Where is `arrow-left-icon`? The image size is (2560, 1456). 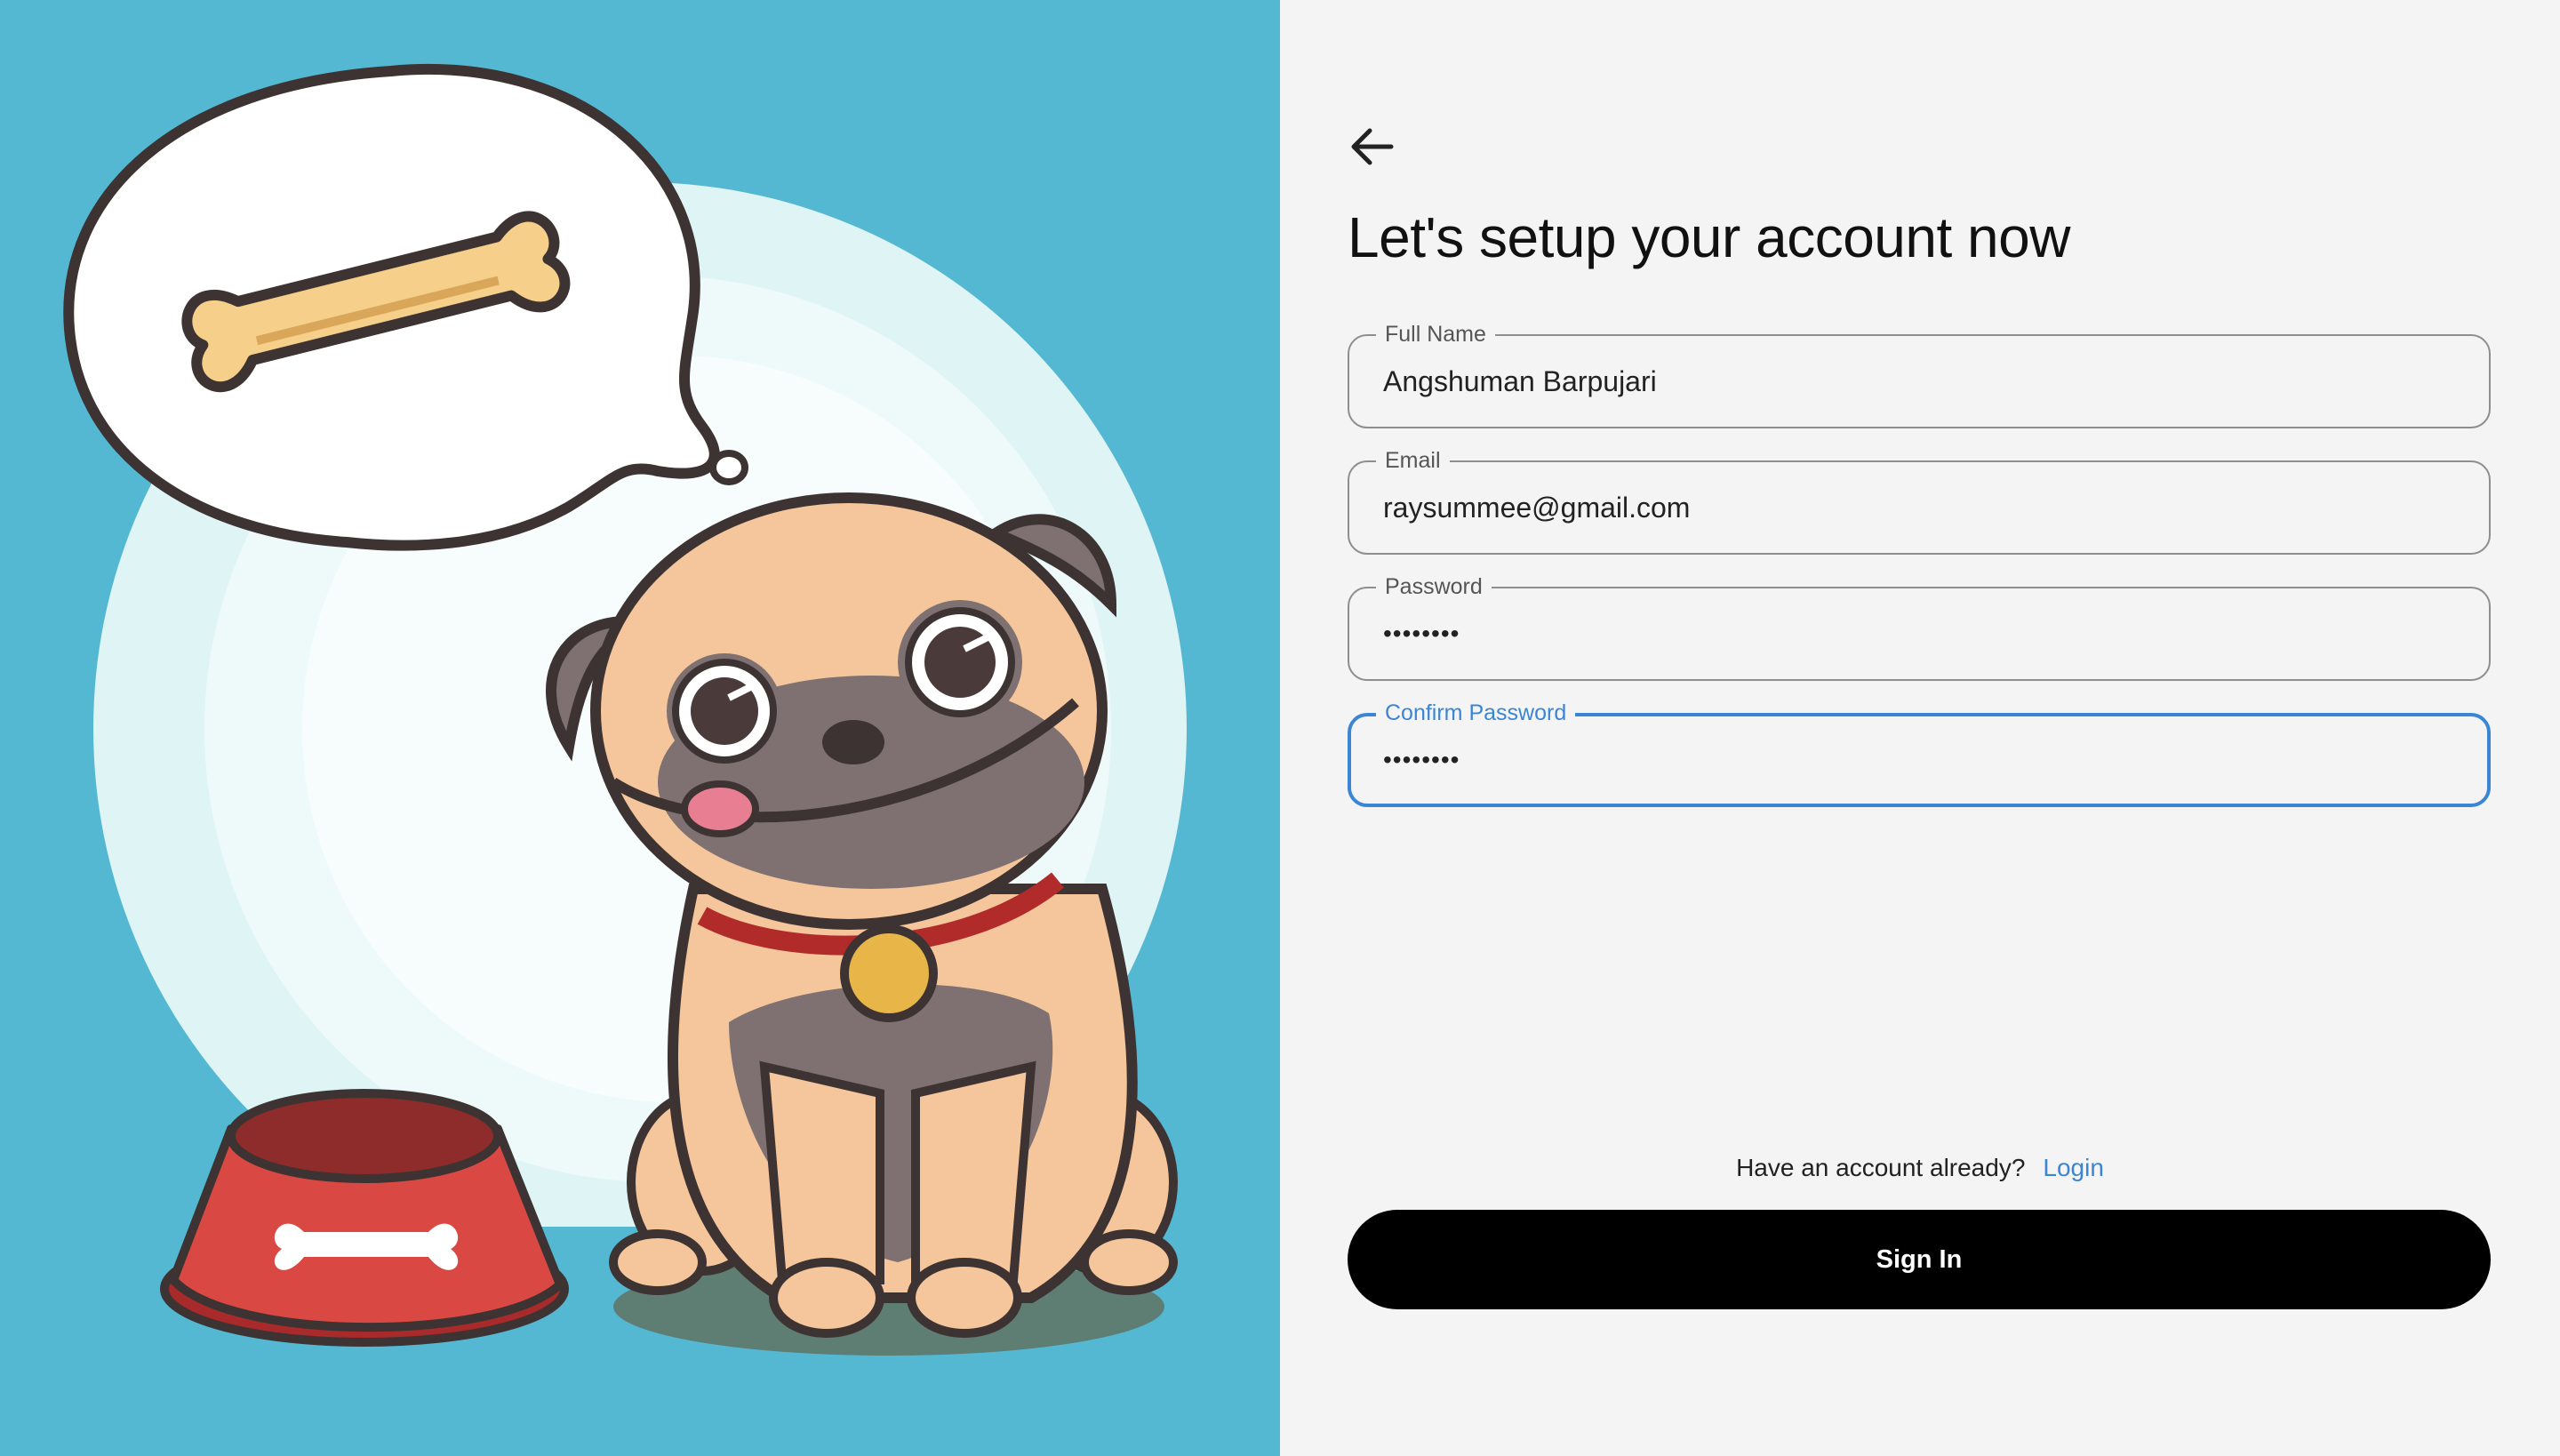 arrow-left-icon is located at coordinates (1372, 146).